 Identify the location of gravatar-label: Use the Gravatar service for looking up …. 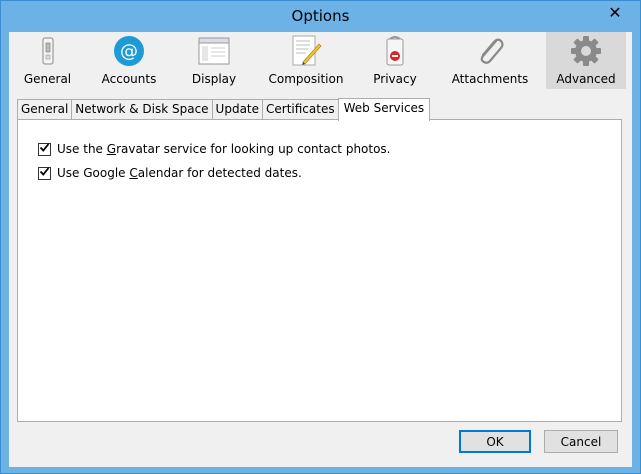
(224, 149).